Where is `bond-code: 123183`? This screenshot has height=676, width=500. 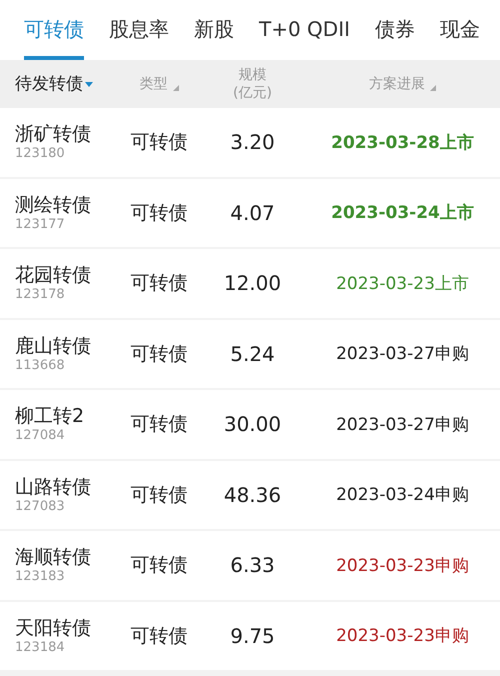
bond-code: 123183 is located at coordinates (40, 577).